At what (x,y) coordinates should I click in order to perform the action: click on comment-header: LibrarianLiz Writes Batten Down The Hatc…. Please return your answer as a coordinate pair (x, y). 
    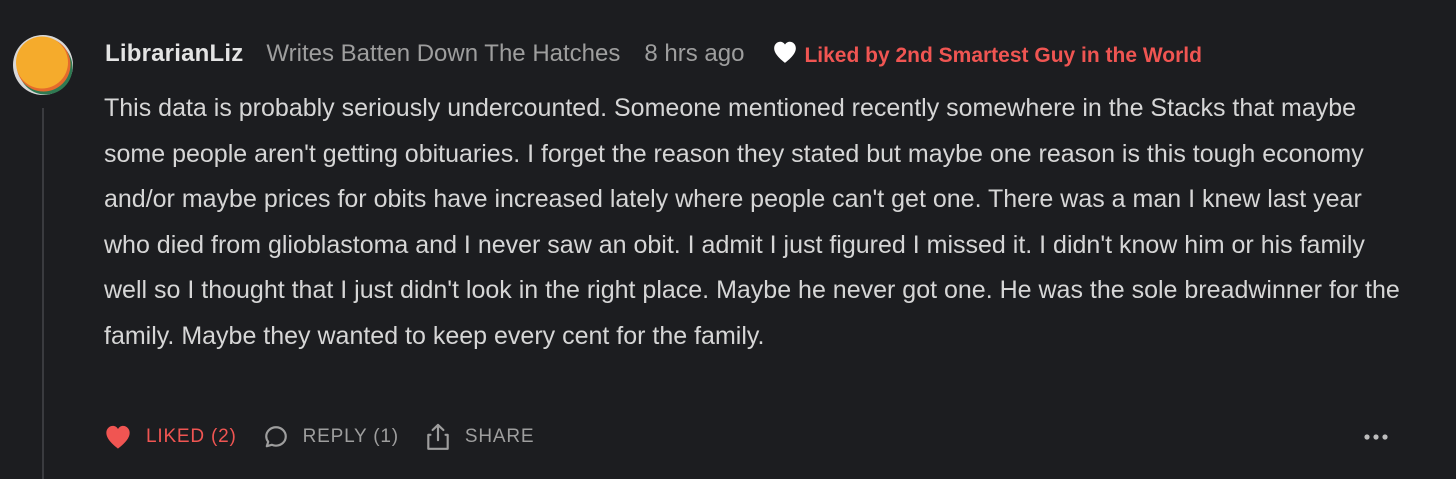
    Looking at the image, I should click on (653, 54).